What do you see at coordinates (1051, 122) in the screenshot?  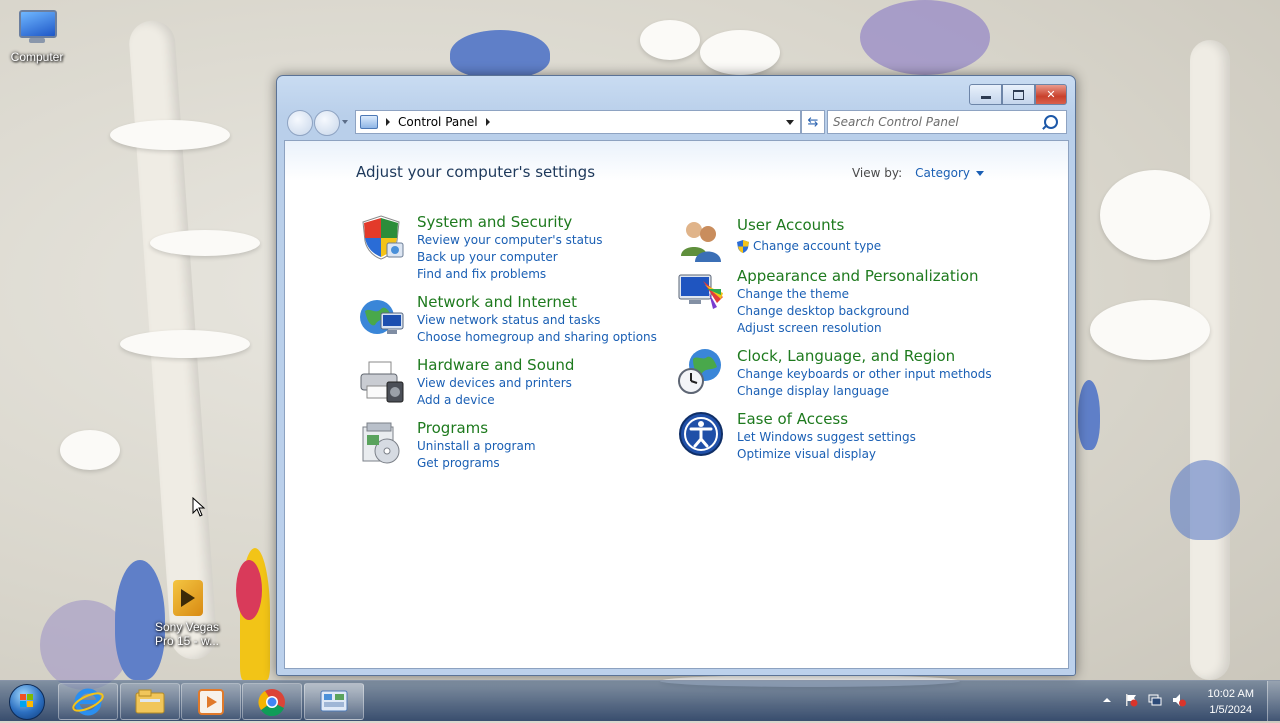 I see `search-icon` at bounding box center [1051, 122].